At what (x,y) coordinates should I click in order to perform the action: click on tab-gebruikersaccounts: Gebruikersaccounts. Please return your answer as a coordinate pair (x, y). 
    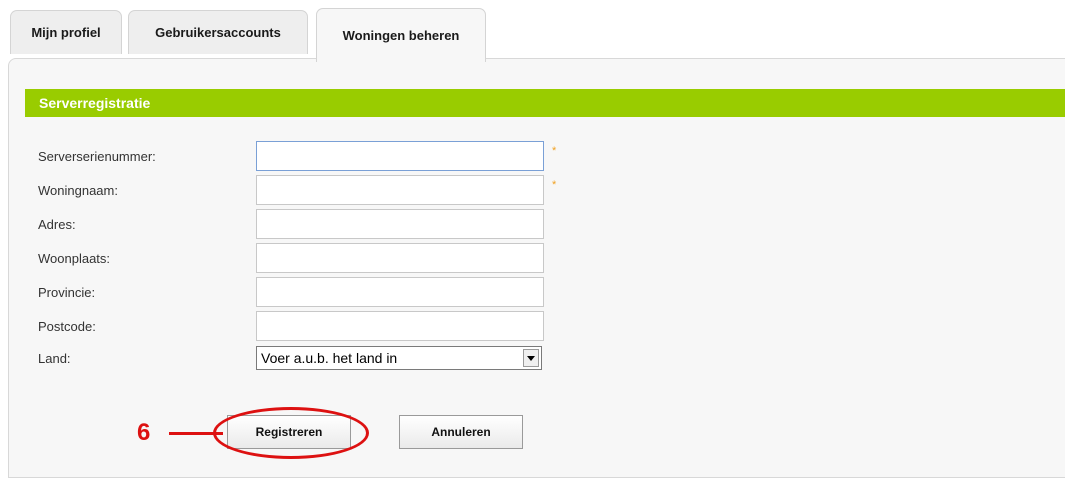
    Looking at the image, I should click on (218, 32).